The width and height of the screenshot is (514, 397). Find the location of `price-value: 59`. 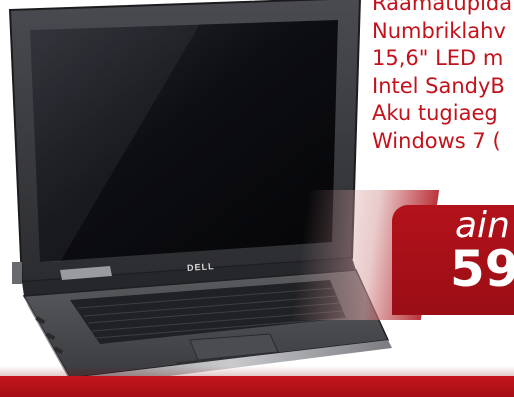

price-value: 59 is located at coordinates (482, 269).